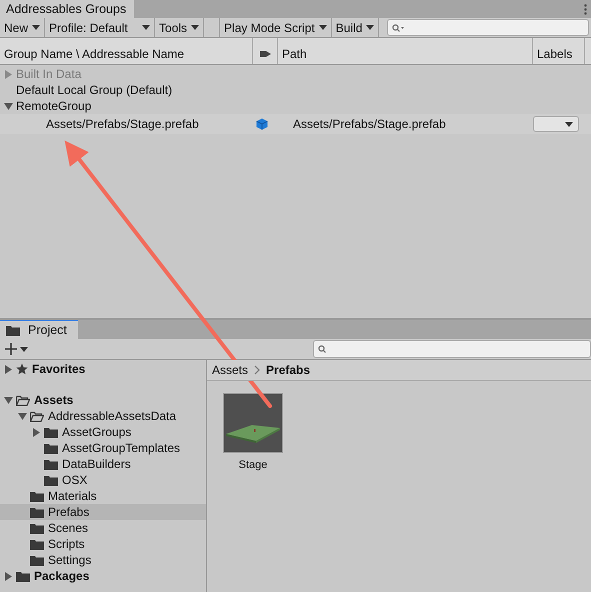 The width and height of the screenshot is (591, 592). I want to click on column-header: Group Name \ Addressable Name, so click(126, 51).